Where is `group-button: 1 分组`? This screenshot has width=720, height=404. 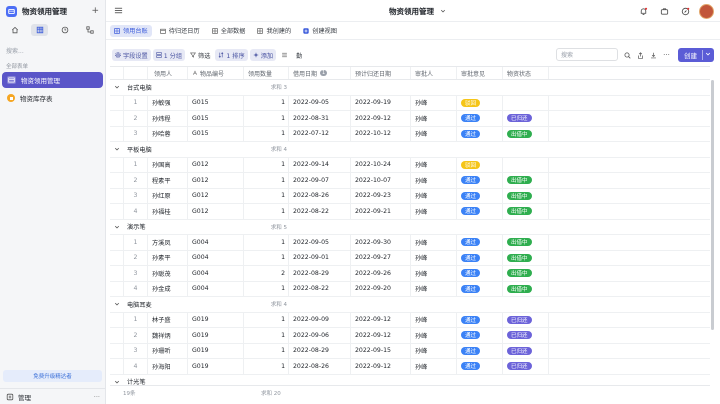
group-button: 1 分组 is located at coordinates (169, 55).